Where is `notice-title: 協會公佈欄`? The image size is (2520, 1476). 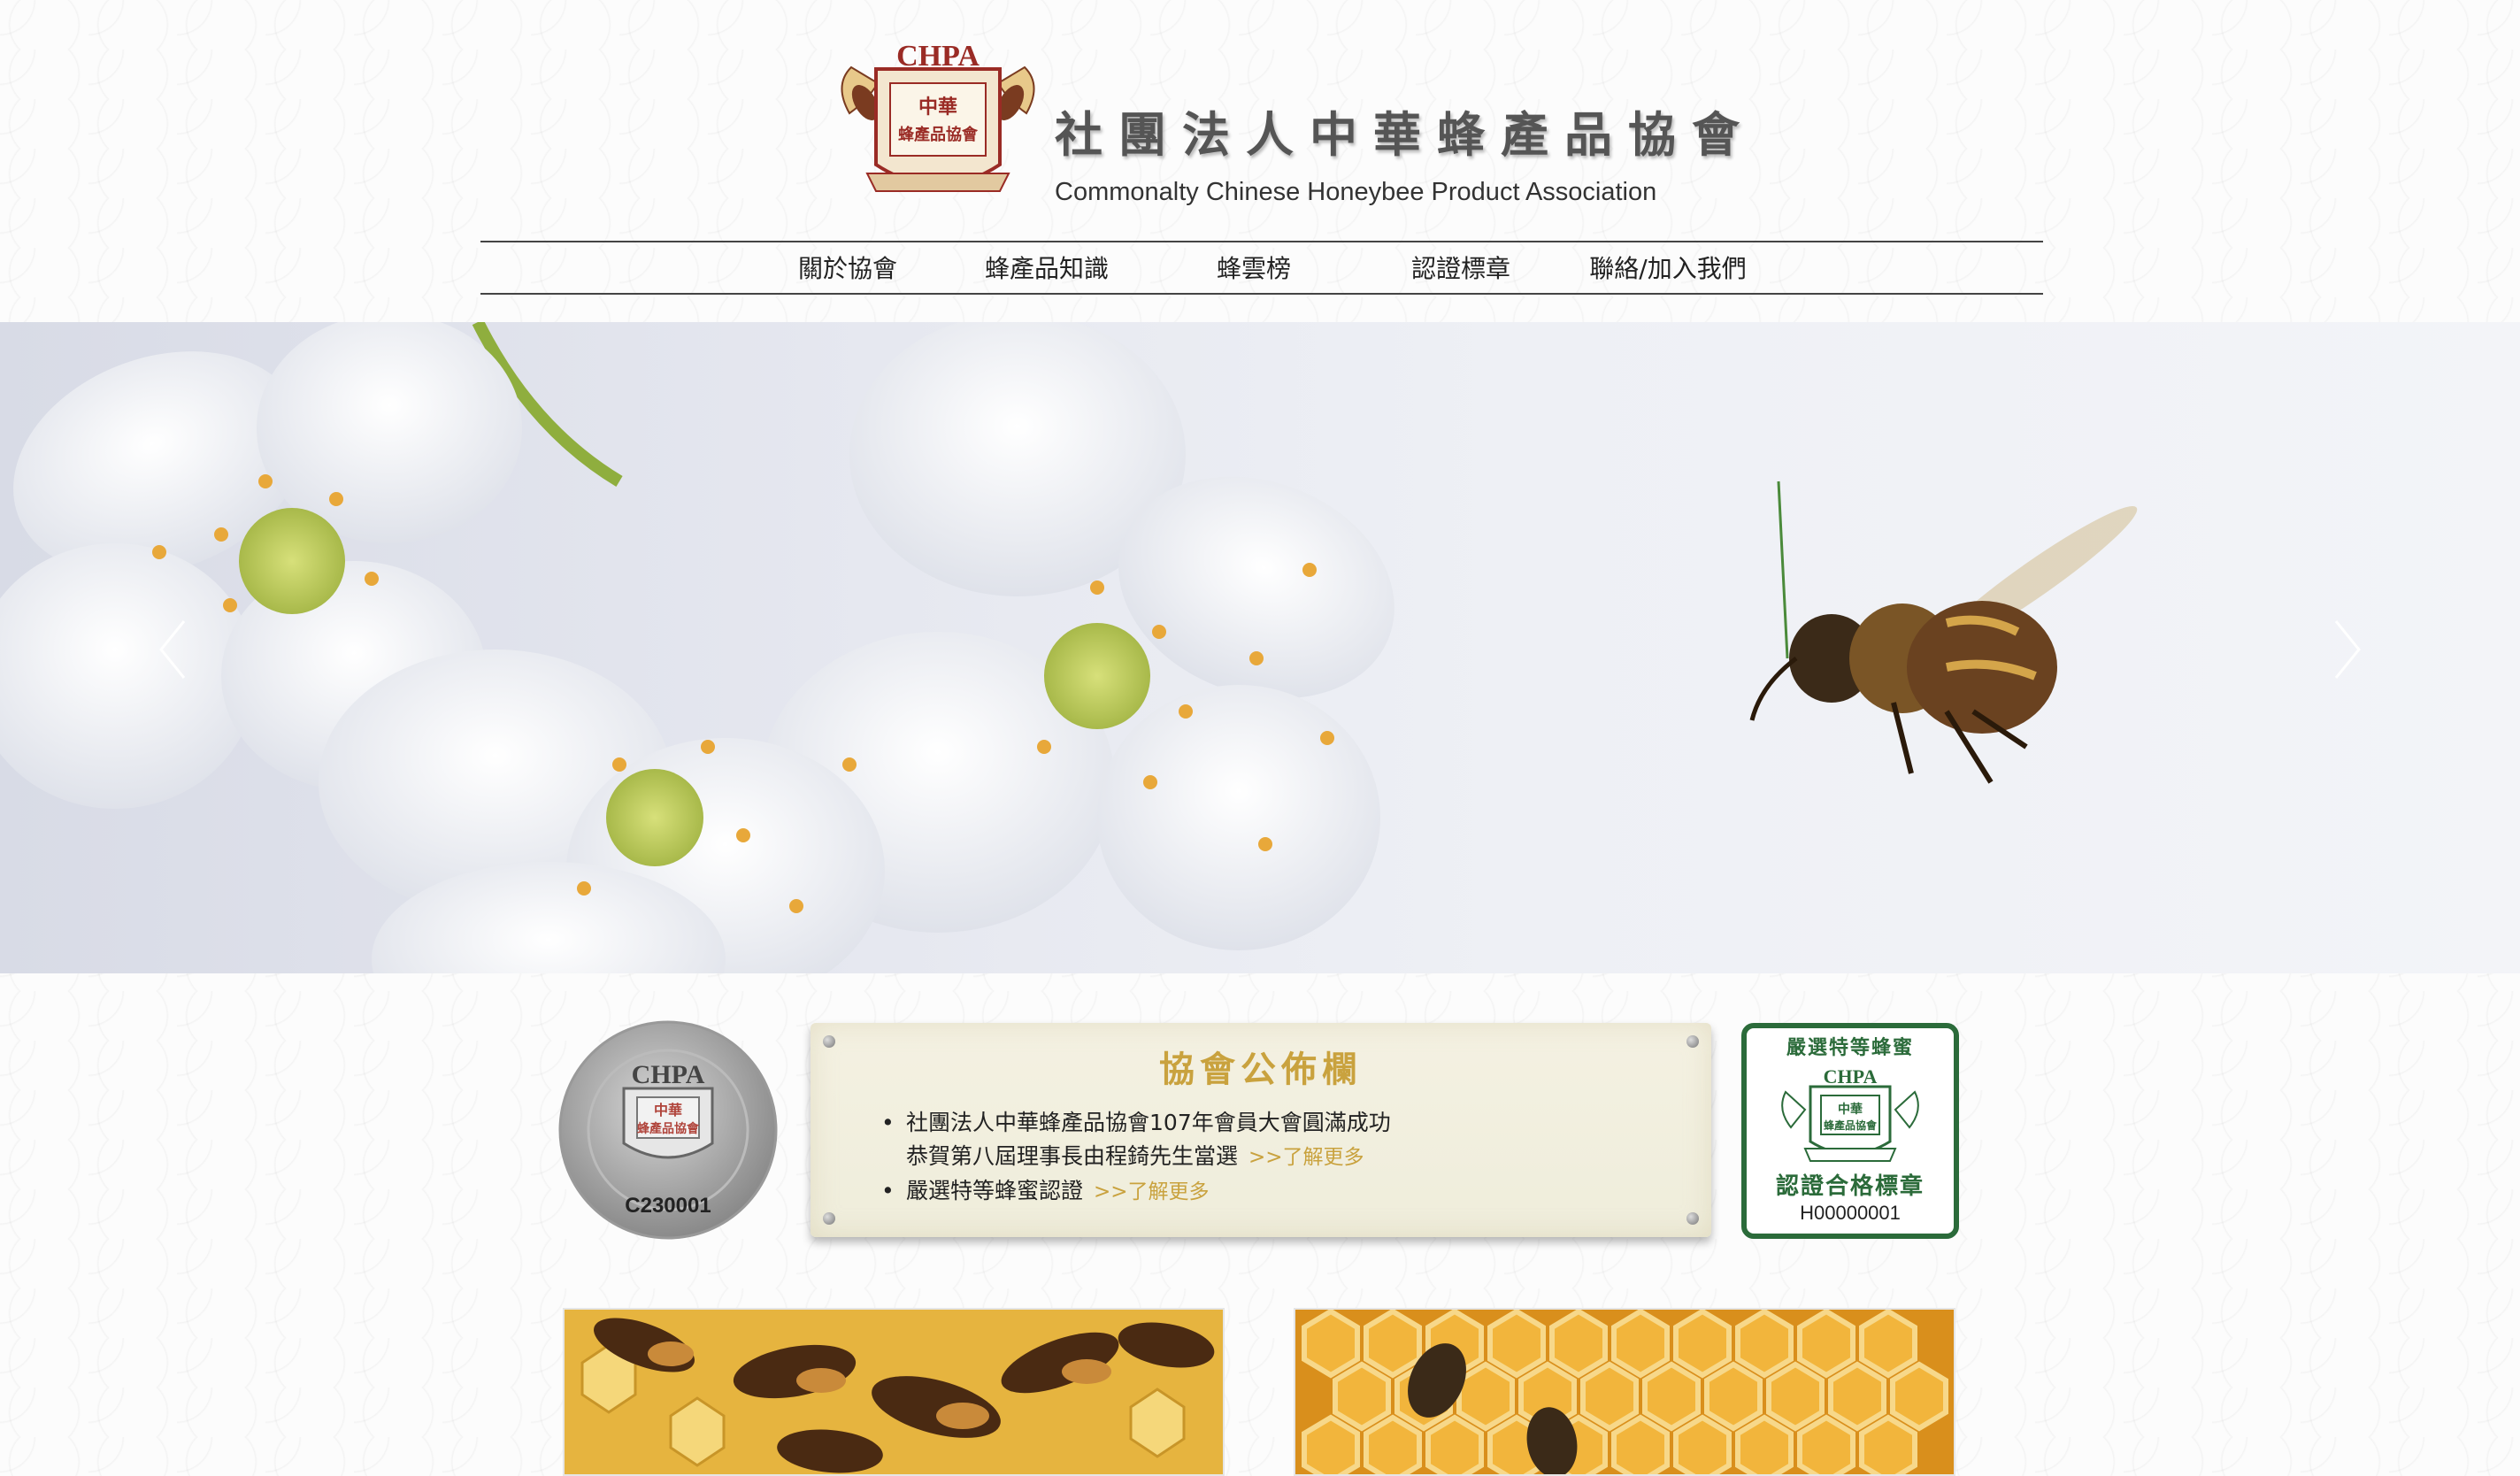
notice-title: 協會公佈欄 is located at coordinates (1261, 1070).